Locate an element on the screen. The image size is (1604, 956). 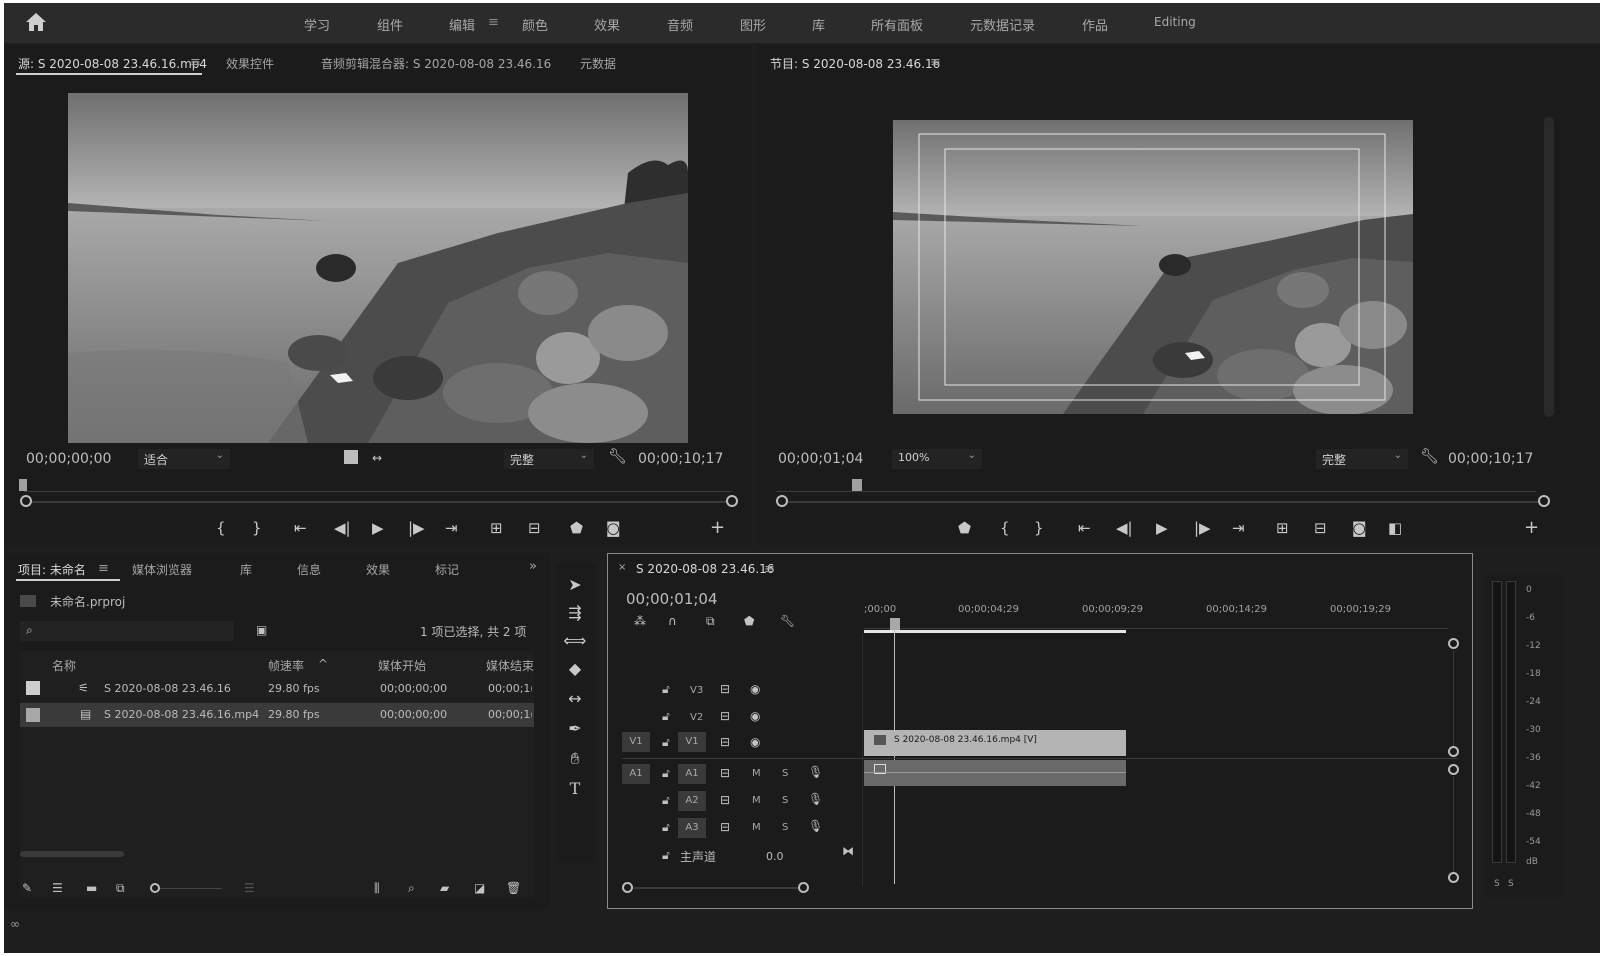
program-video-frame is located at coordinates (1153, 267).